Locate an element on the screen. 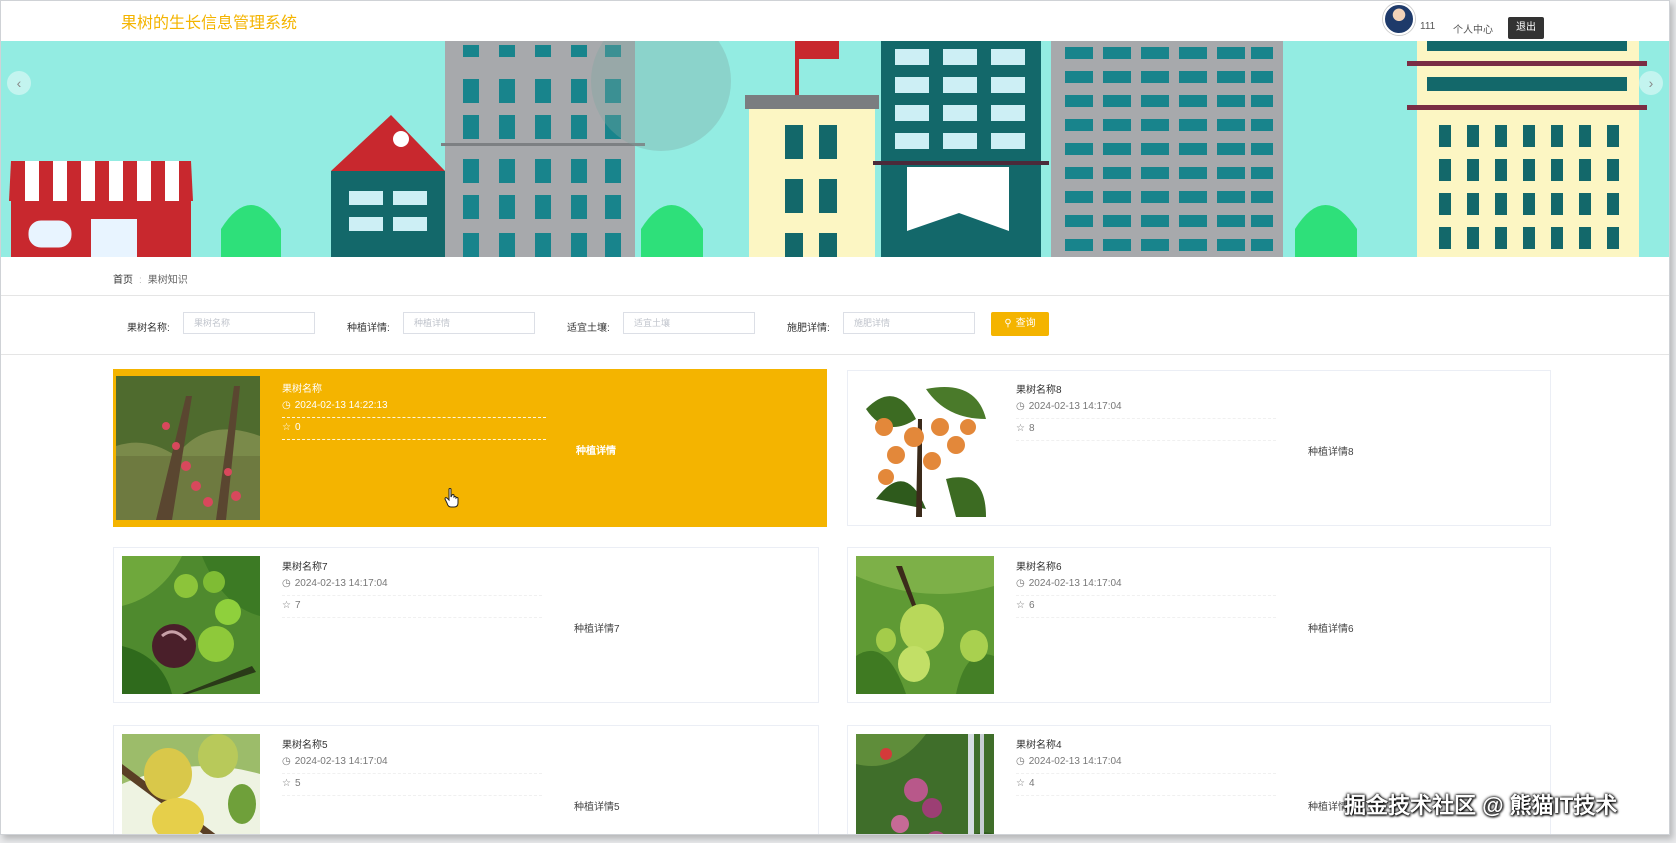  personal-center-link: 个人中心 is located at coordinates (1473, 28).